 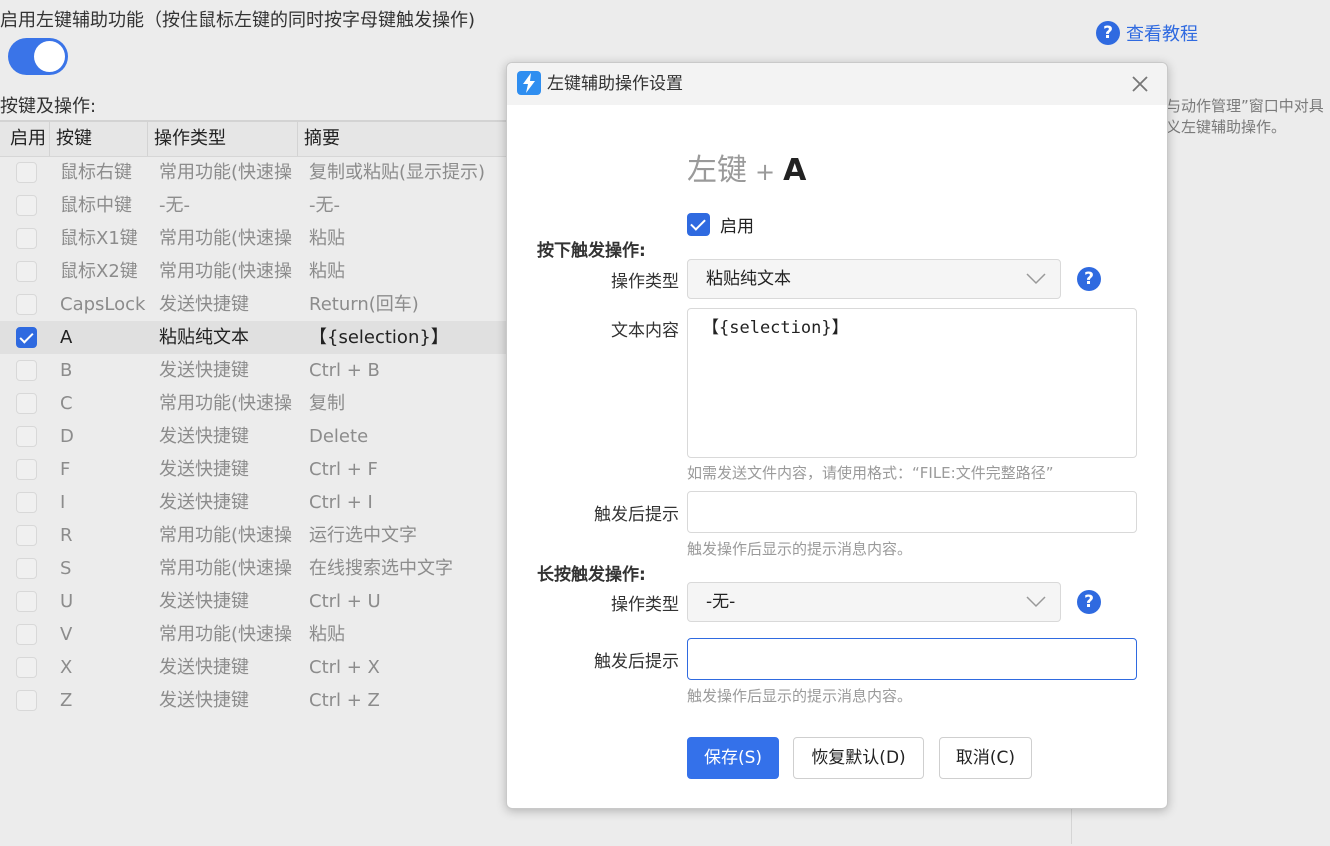 What do you see at coordinates (67, 436) in the screenshot?
I see `row-key: D` at bounding box center [67, 436].